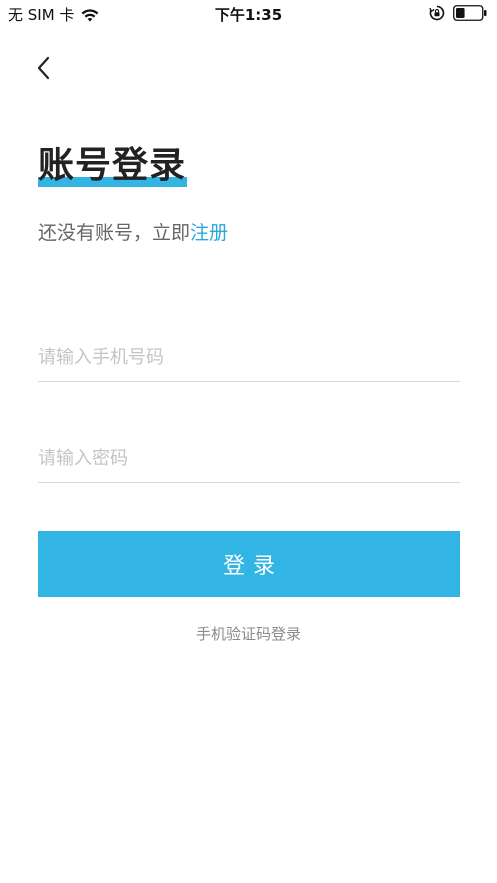 The height and width of the screenshot is (883, 497). I want to click on chevron-left-icon, so click(43, 68).